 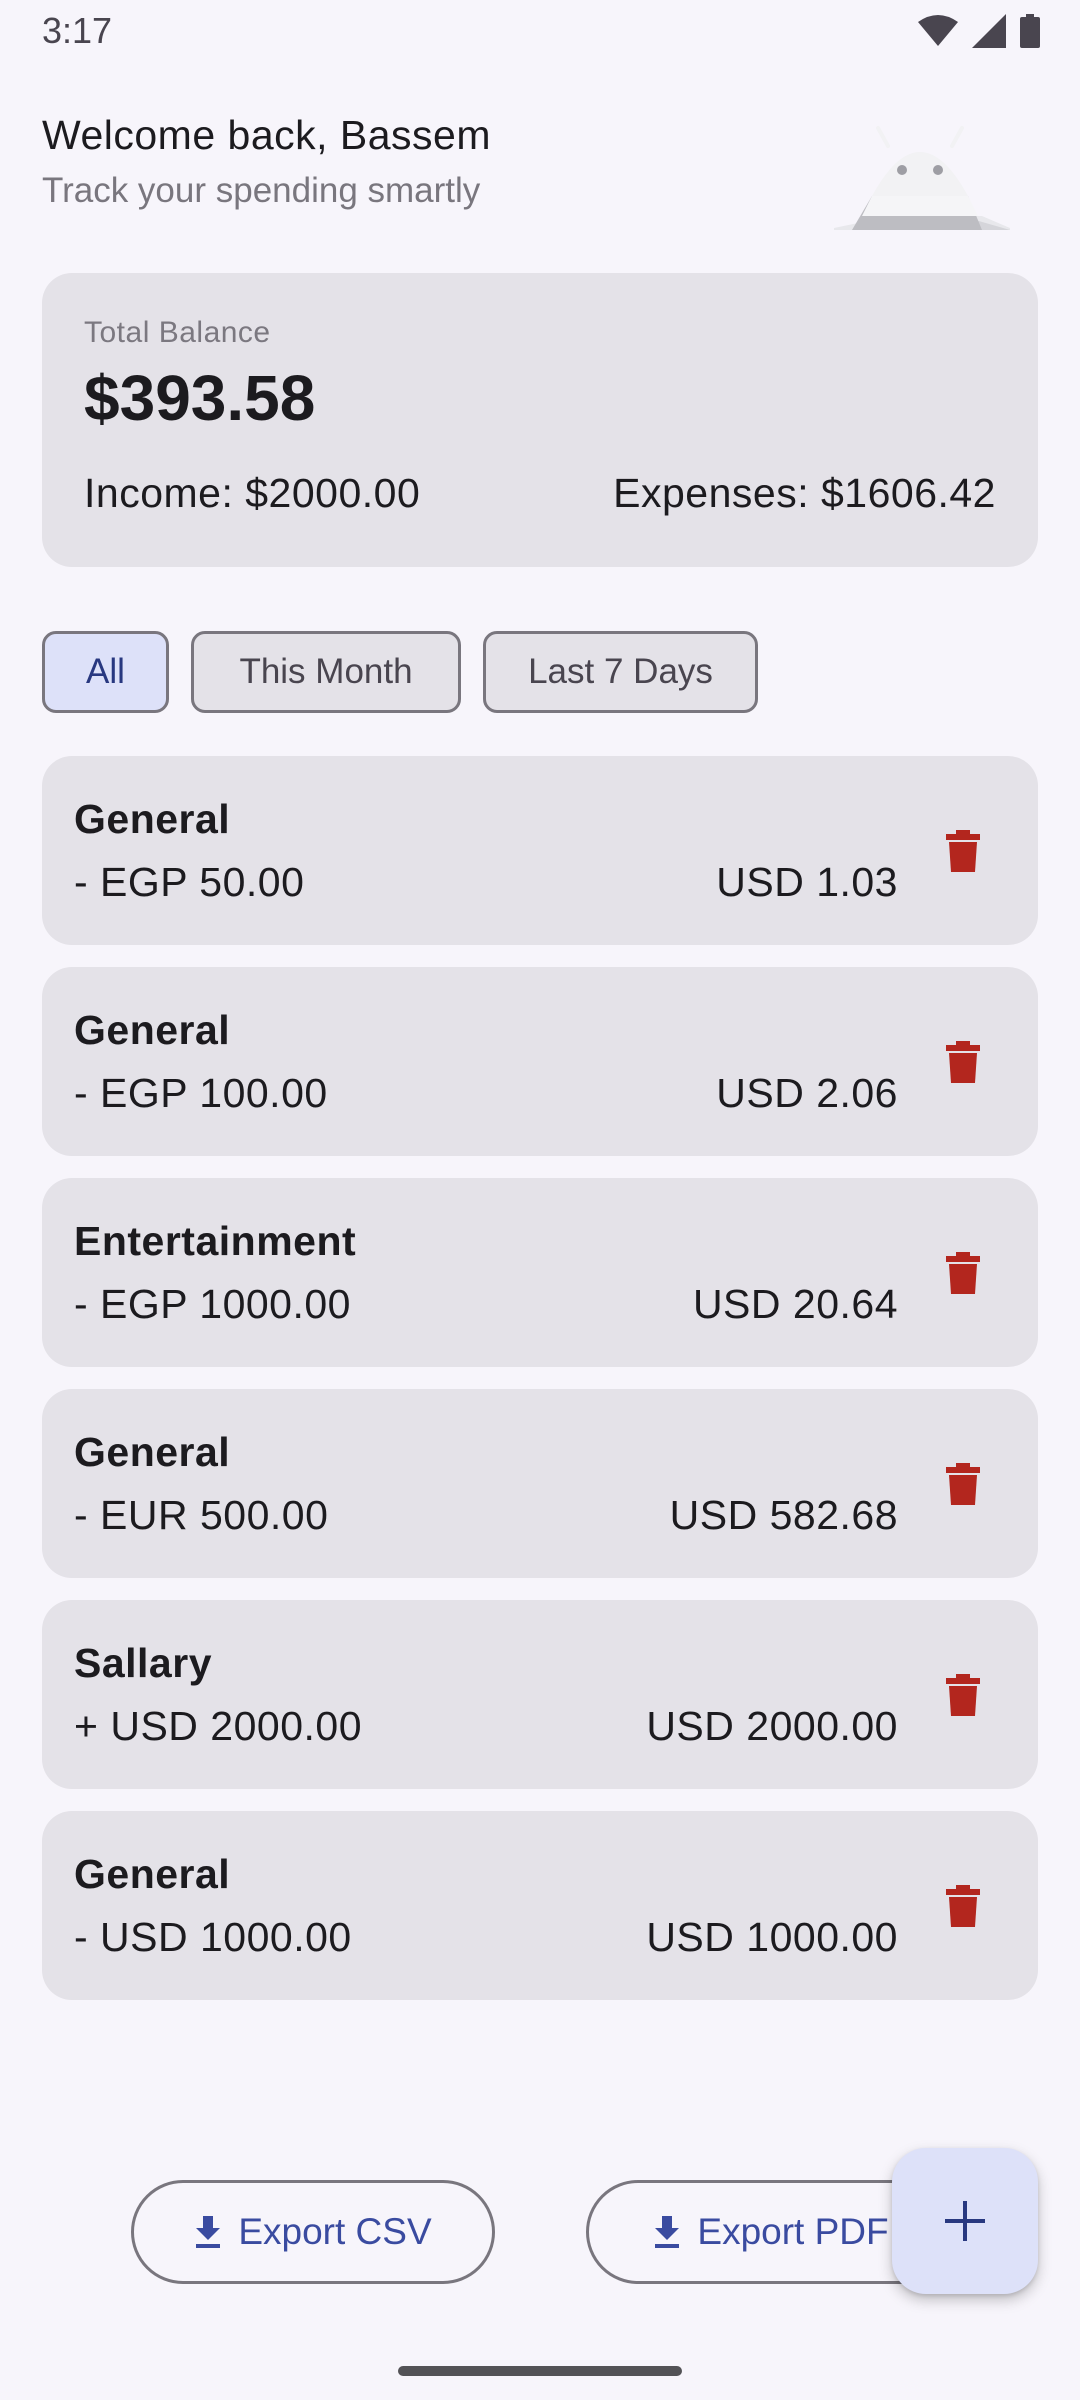 What do you see at coordinates (77, 30) in the screenshot?
I see `status-time: 3:17` at bounding box center [77, 30].